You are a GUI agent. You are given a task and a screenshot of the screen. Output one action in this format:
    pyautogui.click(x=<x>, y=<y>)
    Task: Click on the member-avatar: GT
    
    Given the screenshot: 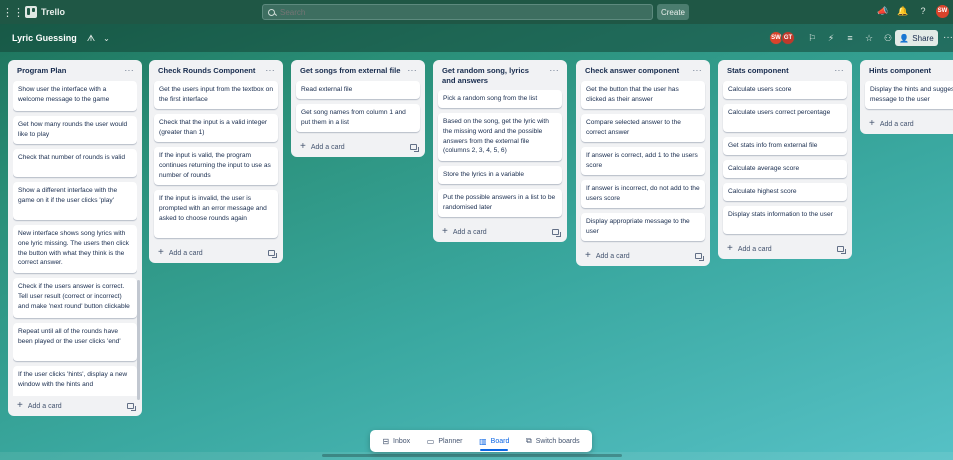 What is the action you would take?
    pyautogui.click(x=788, y=38)
    